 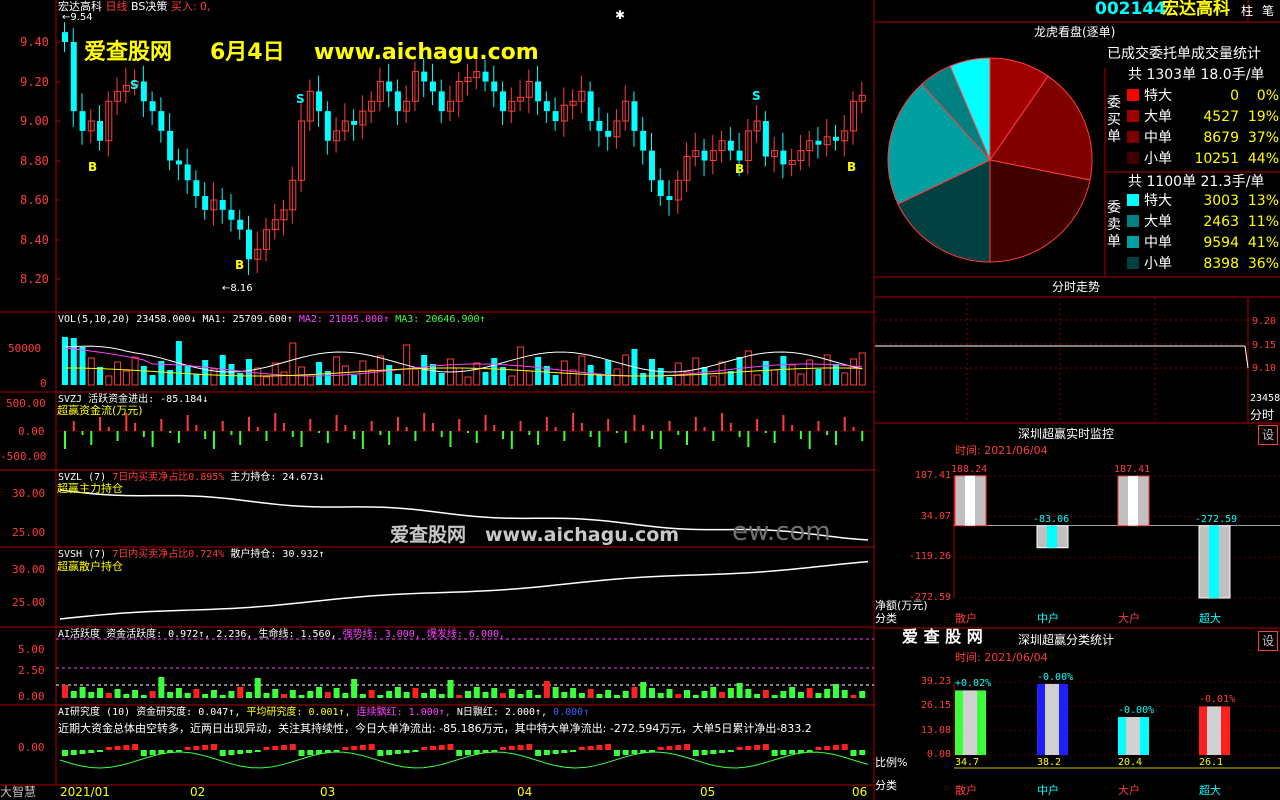 I want to click on dragon-pie-chart, so click(x=990, y=160).